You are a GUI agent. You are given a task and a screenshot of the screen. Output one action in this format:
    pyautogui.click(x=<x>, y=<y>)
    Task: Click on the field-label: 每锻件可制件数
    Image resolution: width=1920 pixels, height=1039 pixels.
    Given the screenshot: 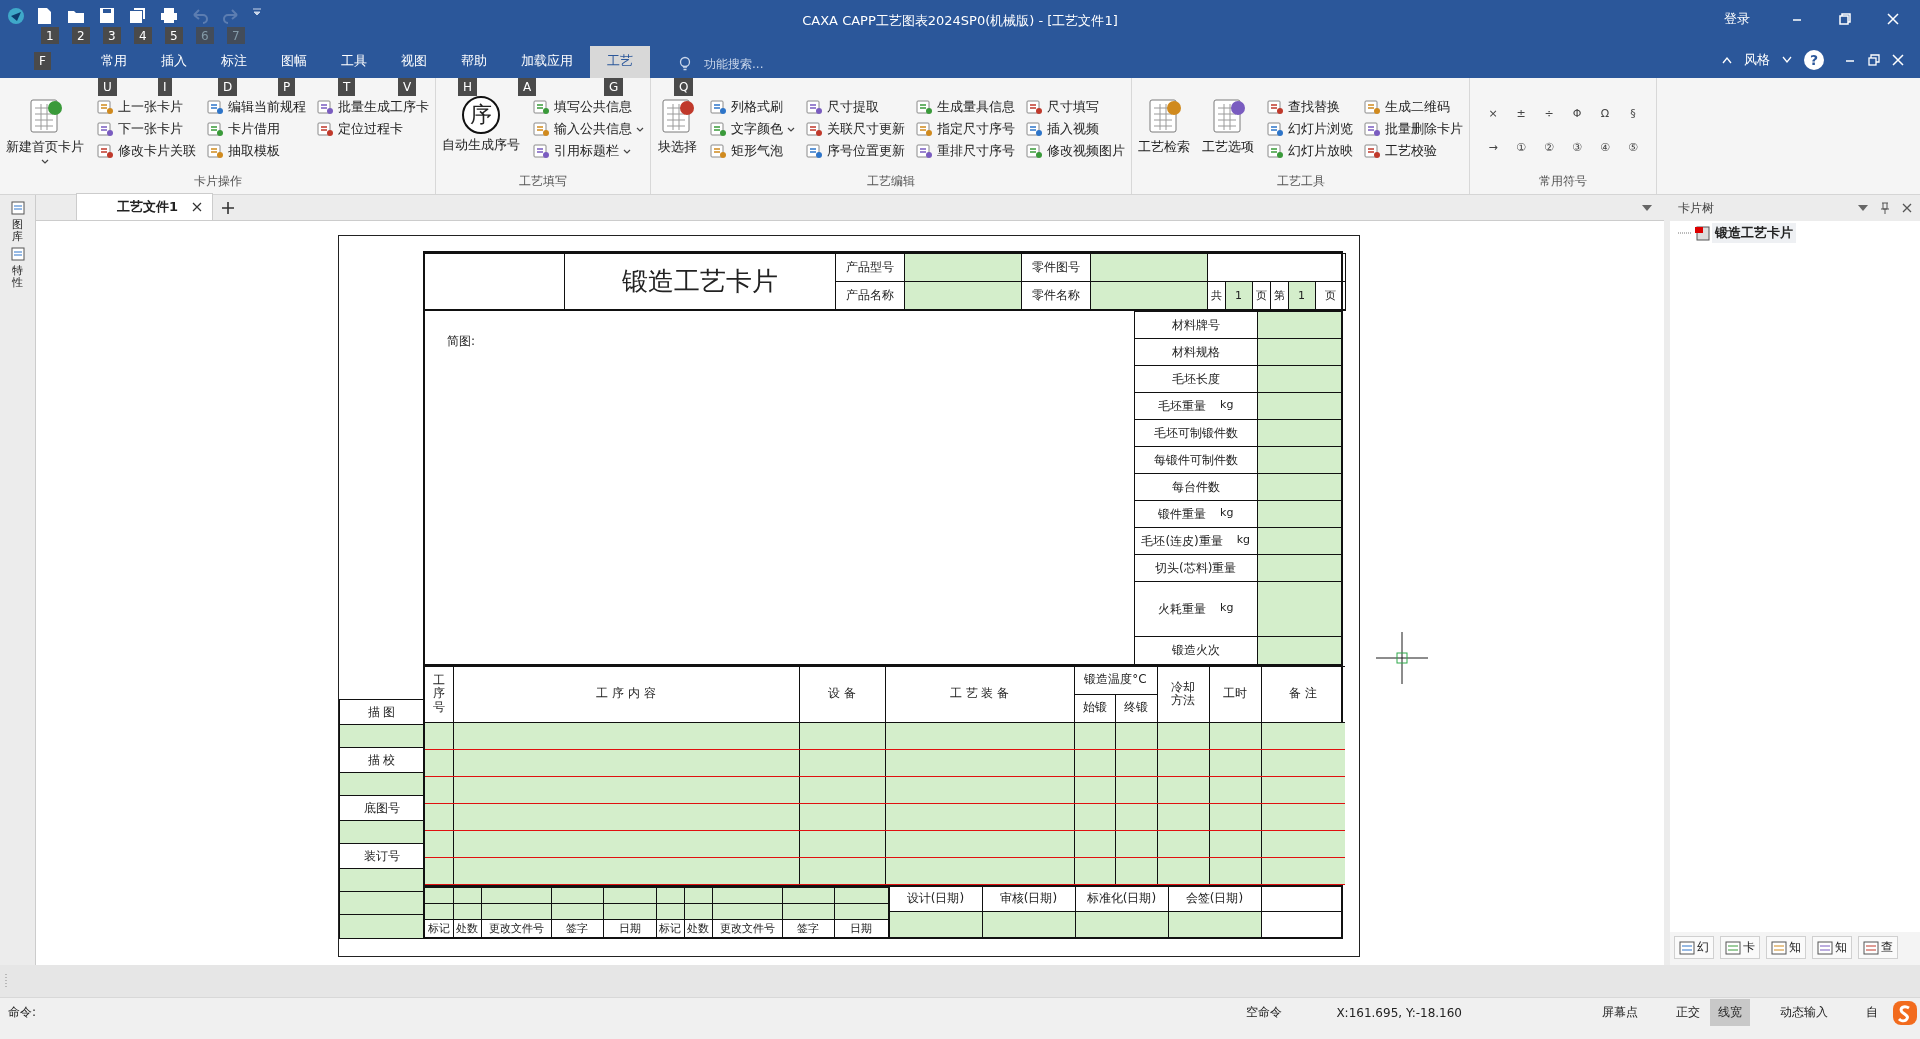 What is the action you would take?
    pyautogui.click(x=1195, y=460)
    